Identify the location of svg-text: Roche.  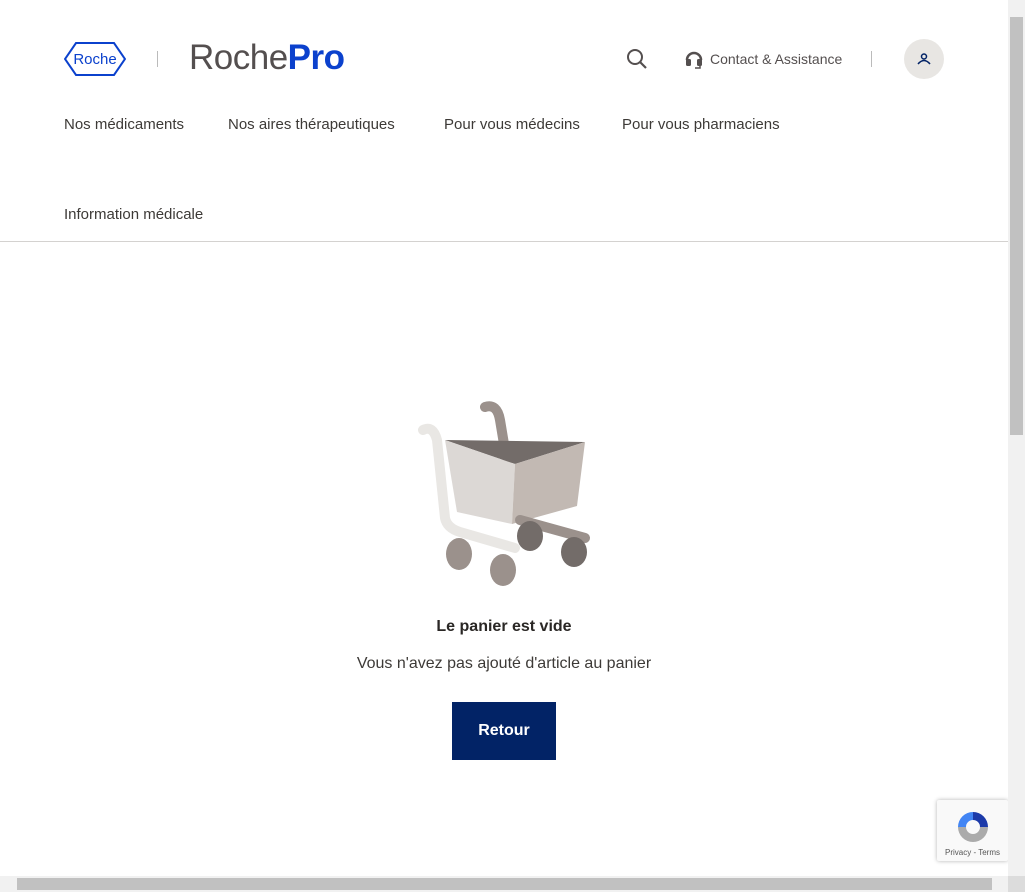
(94, 59).